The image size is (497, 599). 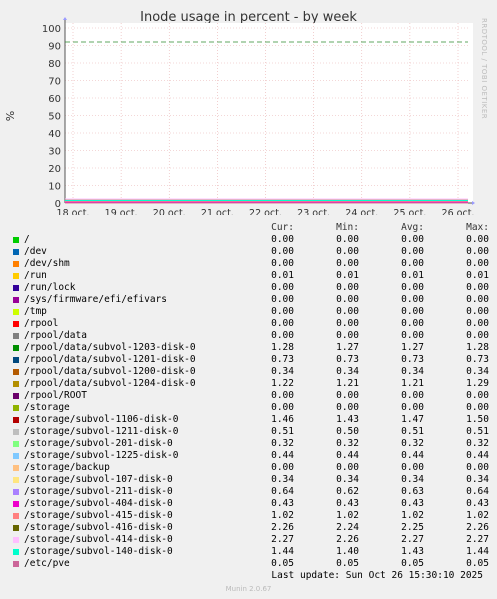 I want to click on legend-max-value: 1.28, so click(x=477, y=347).